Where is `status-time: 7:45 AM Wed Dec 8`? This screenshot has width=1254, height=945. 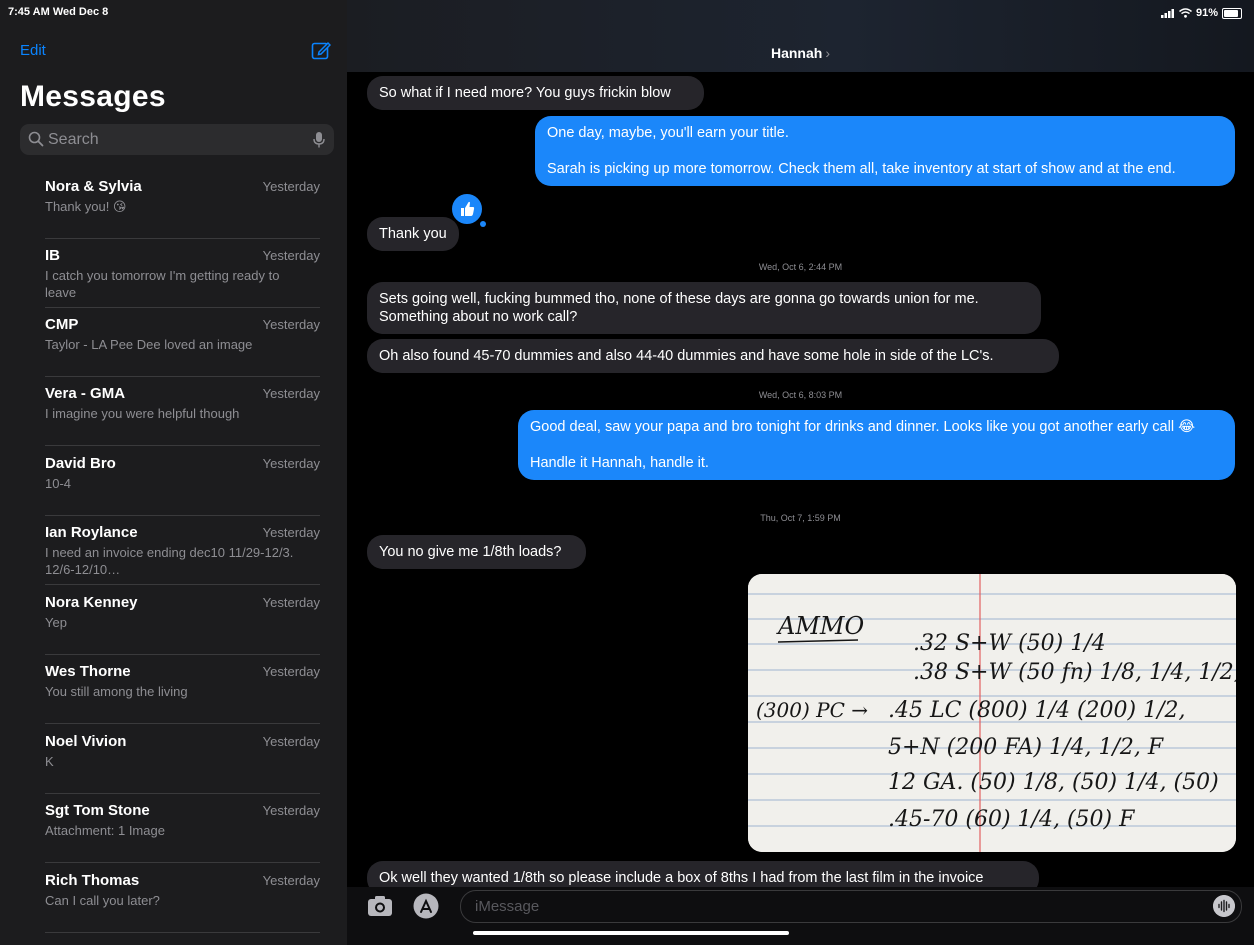 status-time: 7:45 AM Wed Dec 8 is located at coordinates (58, 12).